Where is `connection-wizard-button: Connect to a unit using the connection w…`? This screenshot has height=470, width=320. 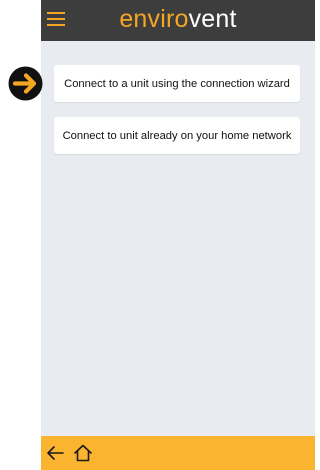
connection-wizard-button: Connect to a unit using the connection w… is located at coordinates (177, 83).